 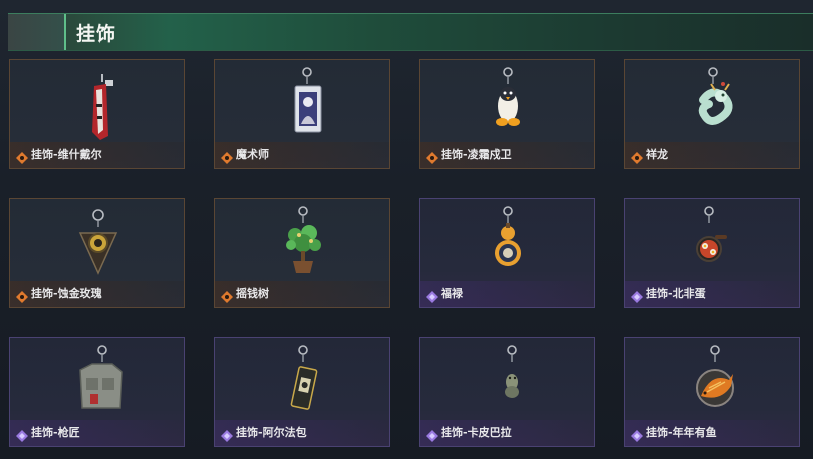 I want to click on charm-card: 摇钱树, so click(x=302, y=253).